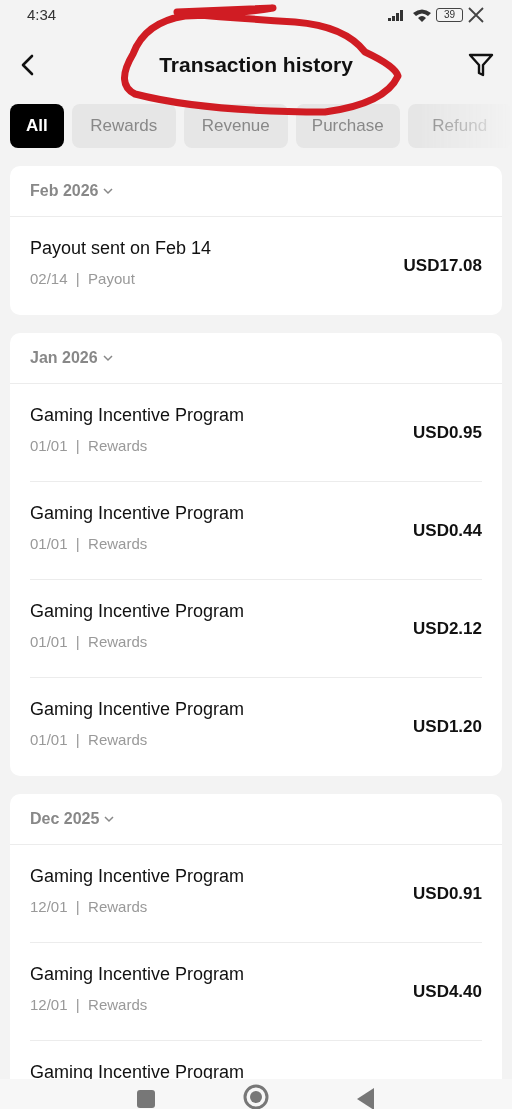  What do you see at coordinates (449, 15) in the screenshot?
I see `battery-icon: 39` at bounding box center [449, 15].